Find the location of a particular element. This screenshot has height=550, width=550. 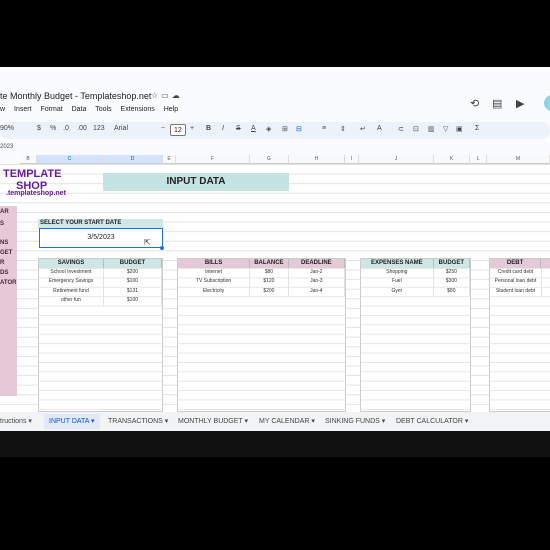

wrap-icon: ↵ is located at coordinates (363, 129).